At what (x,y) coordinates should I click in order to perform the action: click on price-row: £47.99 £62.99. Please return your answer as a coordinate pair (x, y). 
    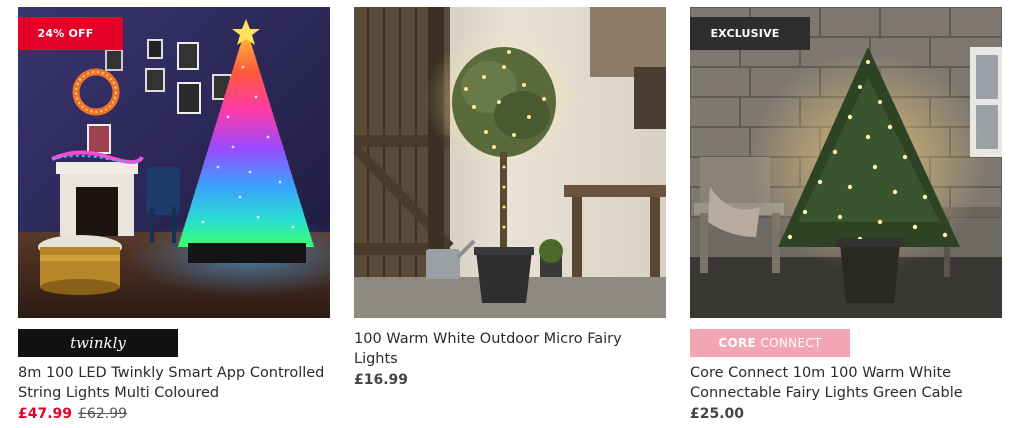
    Looking at the image, I should click on (174, 414).